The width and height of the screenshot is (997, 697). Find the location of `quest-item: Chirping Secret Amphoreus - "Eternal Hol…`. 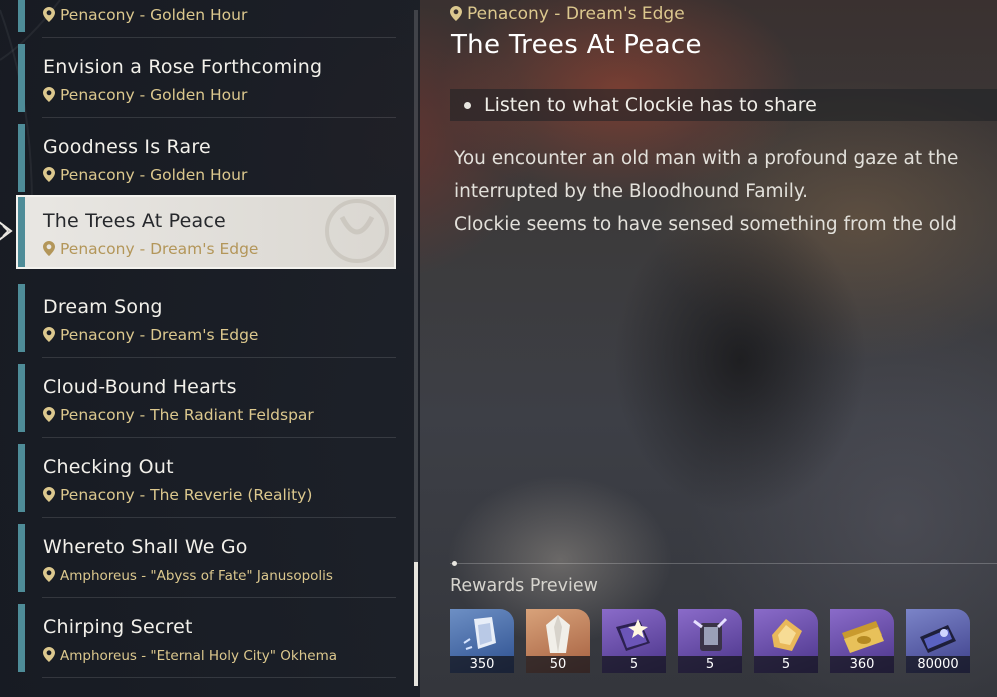

quest-item: Chirping Secret Amphoreus - "Eternal Hol… is located at coordinates (207, 640).